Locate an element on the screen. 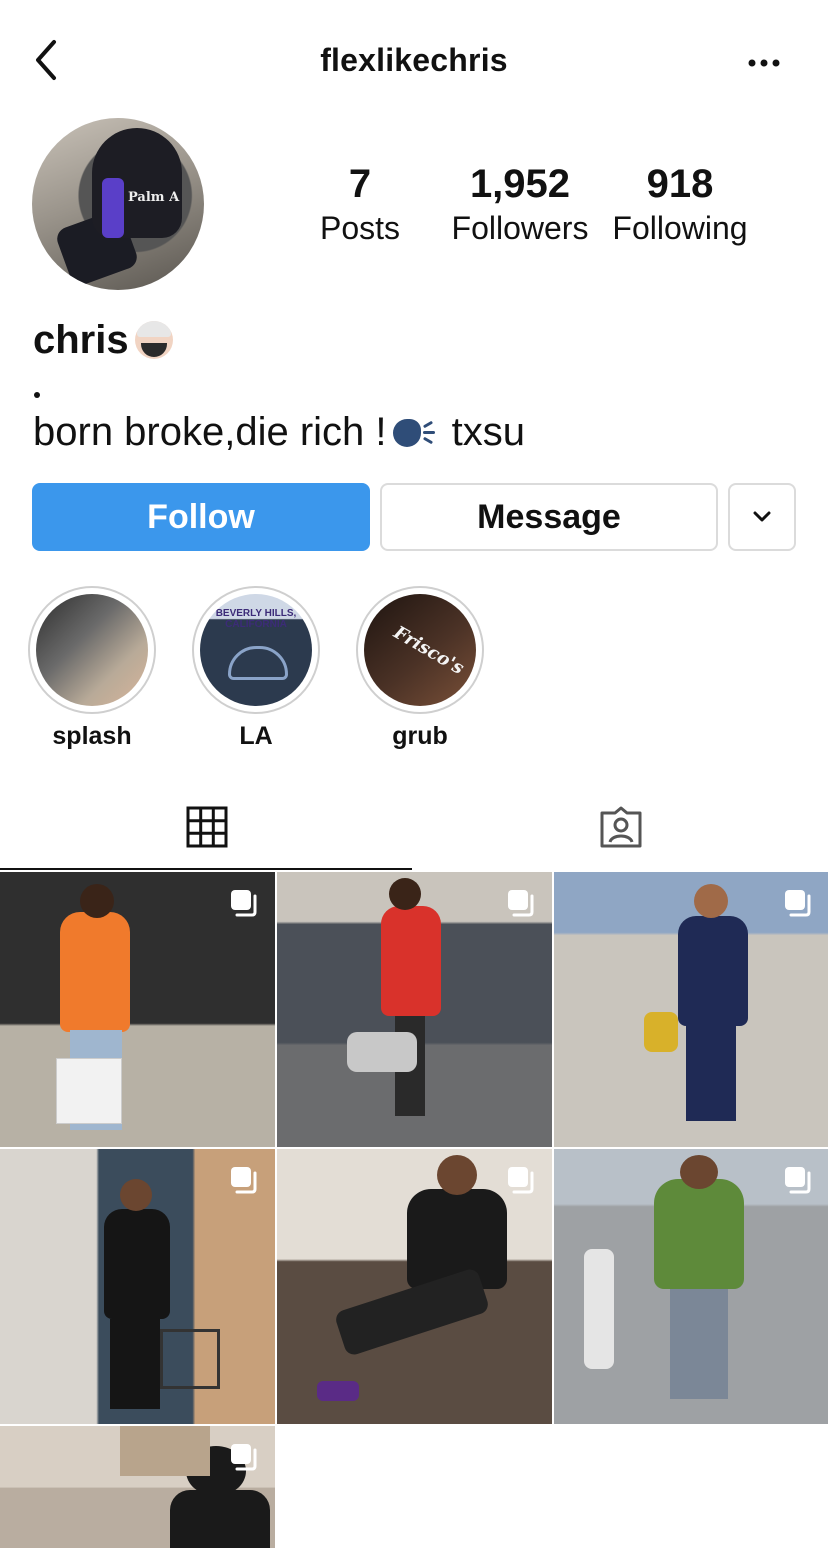 Image resolution: width=828 pixels, height=1556 pixels. tab-tagged is located at coordinates (621, 827).